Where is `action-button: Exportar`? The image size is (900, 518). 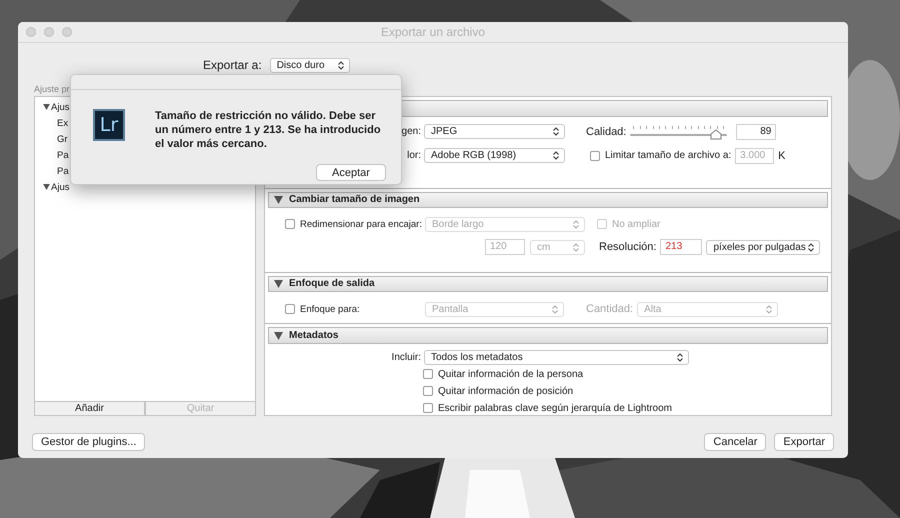 action-button: Exportar is located at coordinates (804, 442).